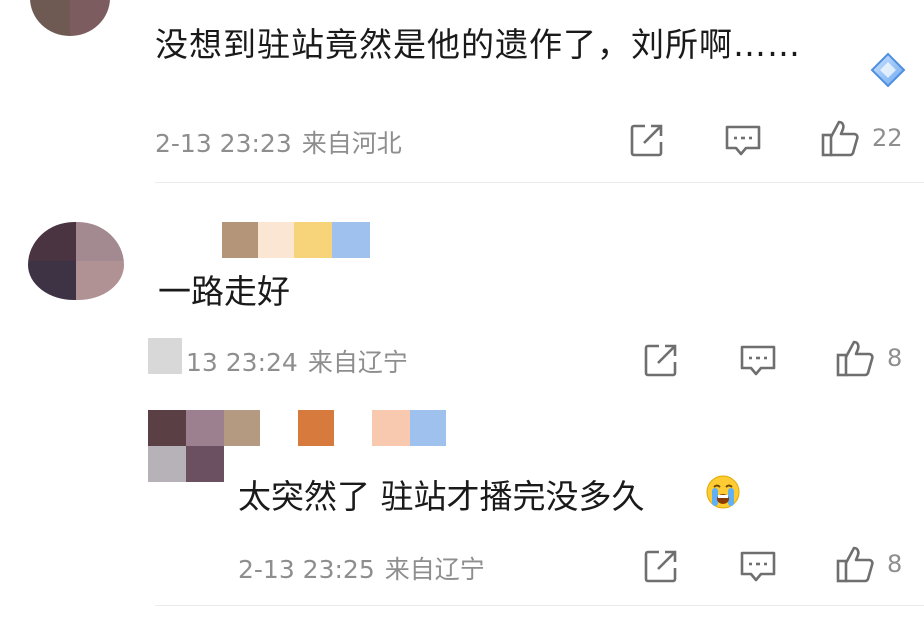  Describe the element at coordinates (306, 569) in the screenshot. I see `reply-time: 2-13 23:25` at that location.